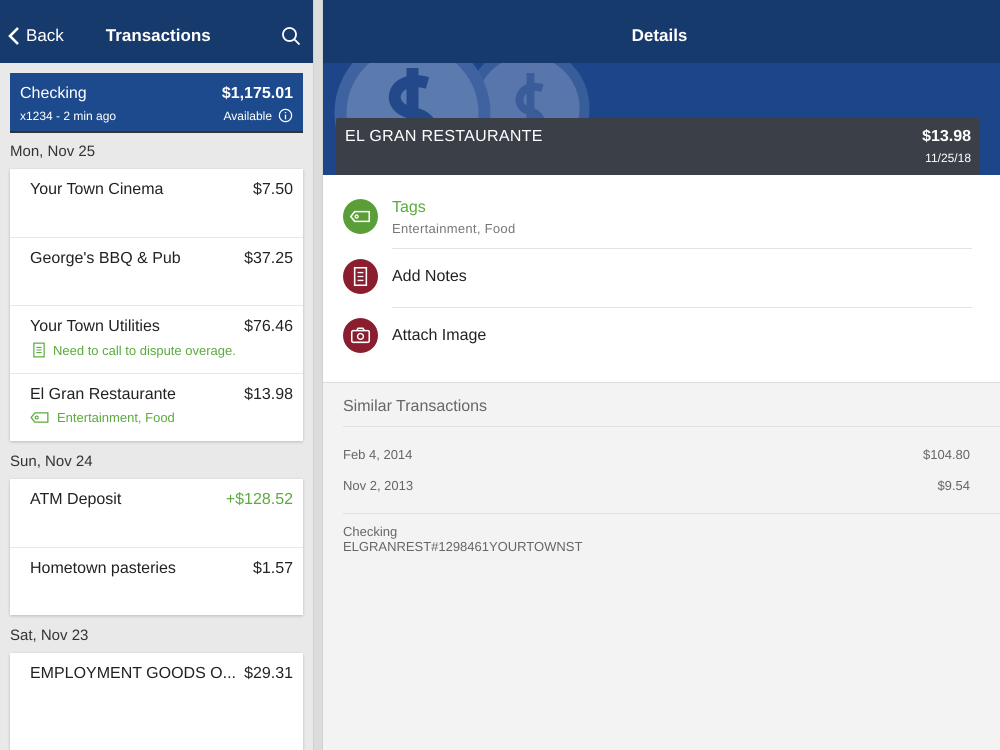 The width and height of the screenshot is (1000, 750). I want to click on chevron-icon, so click(14, 36).